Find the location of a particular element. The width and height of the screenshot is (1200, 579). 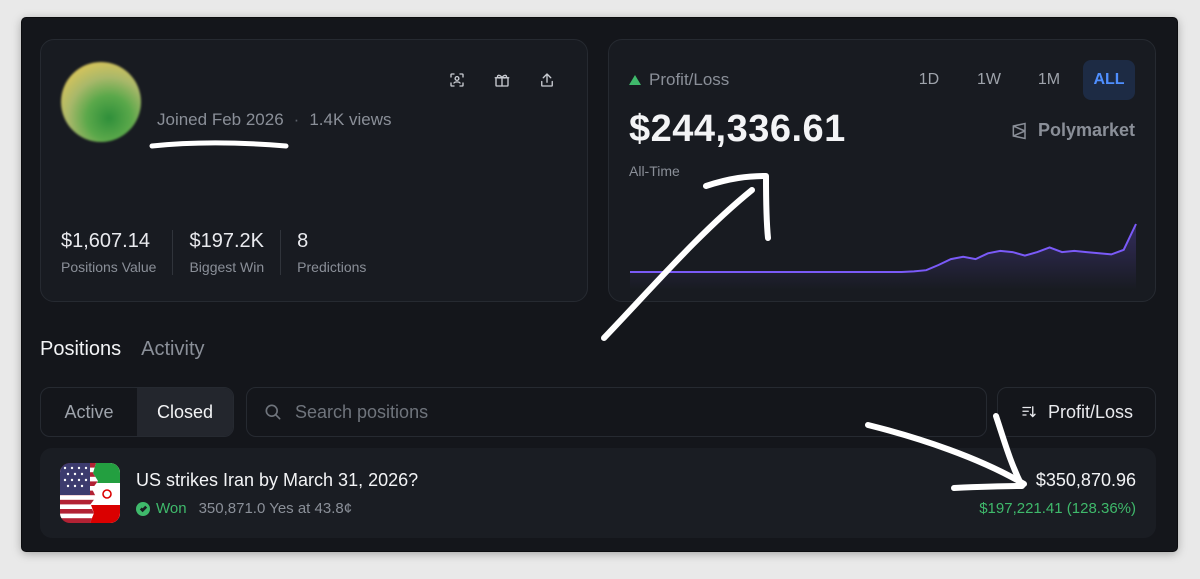

pnl-chart is located at coordinates (883, 256).